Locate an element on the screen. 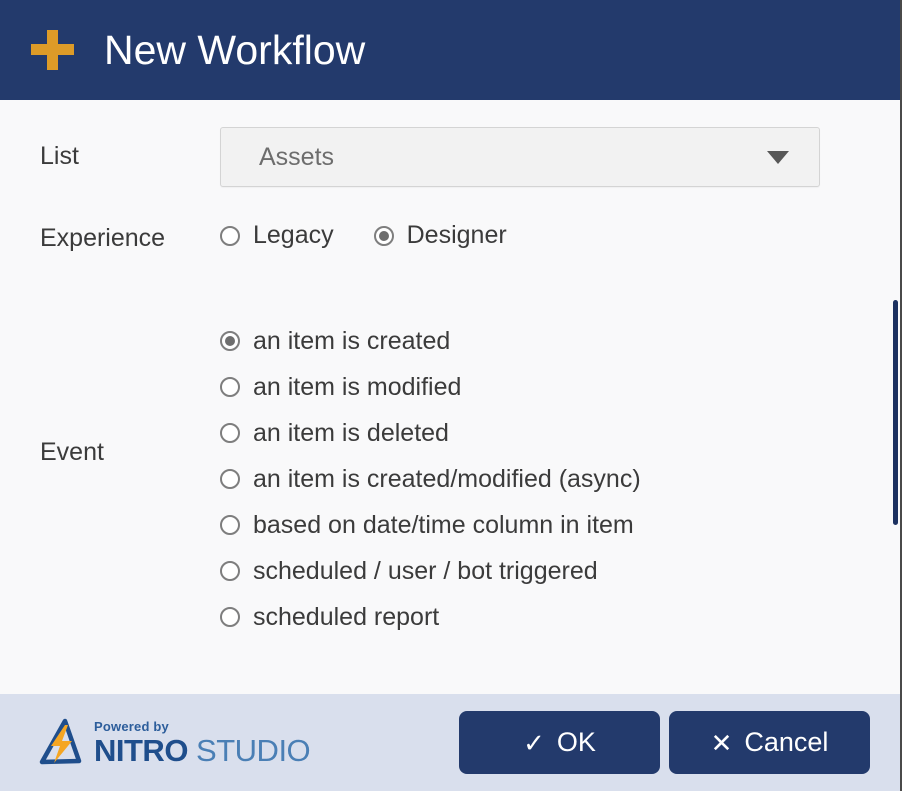 The width and height of the screenshot is (902, 791). check-icon: ✓ is located at coordinates (534, 742).